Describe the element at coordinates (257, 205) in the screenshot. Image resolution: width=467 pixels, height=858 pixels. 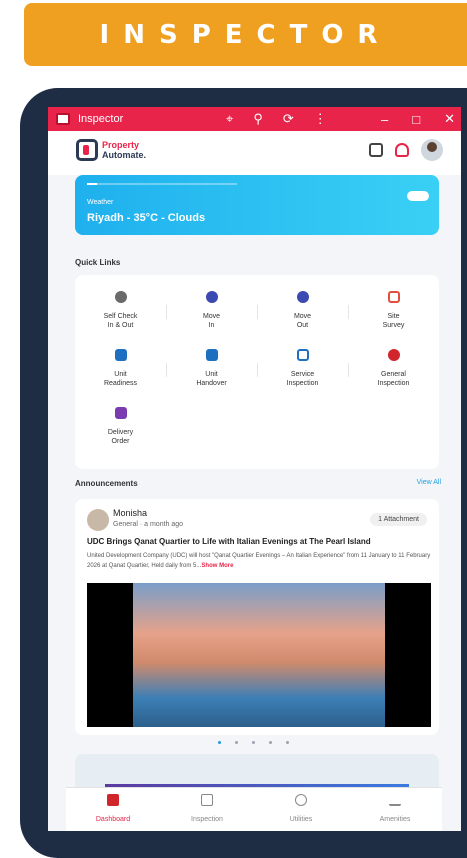
I see `weather-card: Weather Riyadh - 35°C - Clouds` at that location.